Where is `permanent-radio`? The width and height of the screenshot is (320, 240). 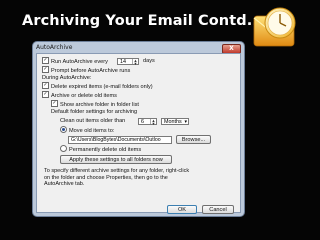
permanent-radio is located at coordinates (63, 148).